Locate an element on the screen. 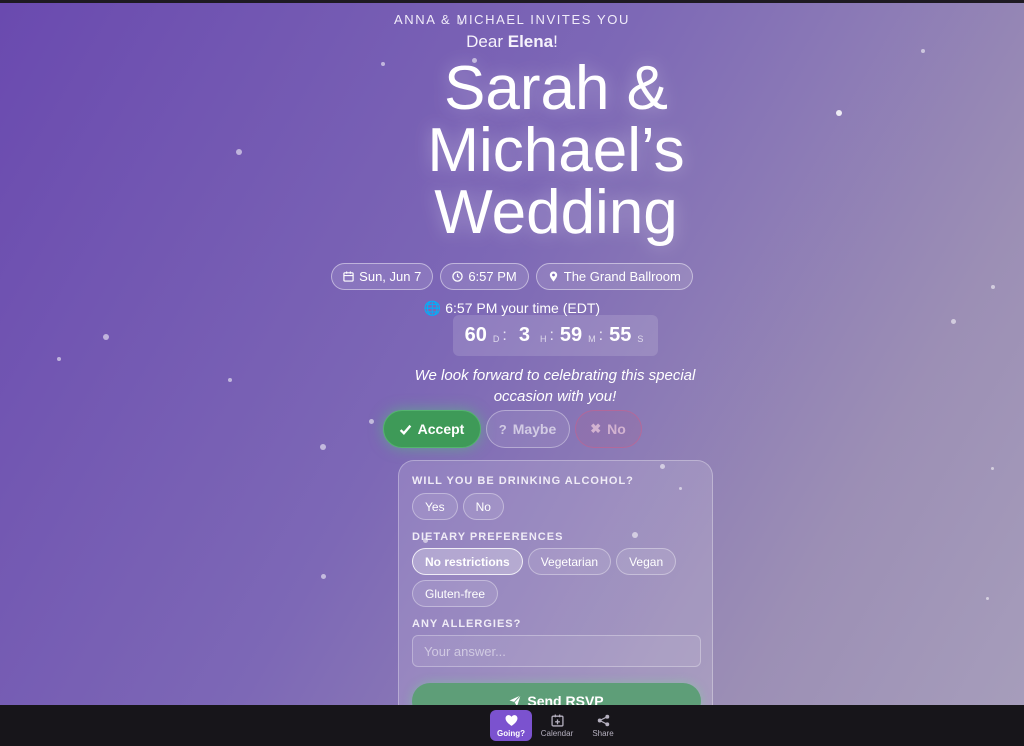 The height and width of the screenshot is (746, 1024). time-label: 6:57 PM is located at coordinates (492, 276).